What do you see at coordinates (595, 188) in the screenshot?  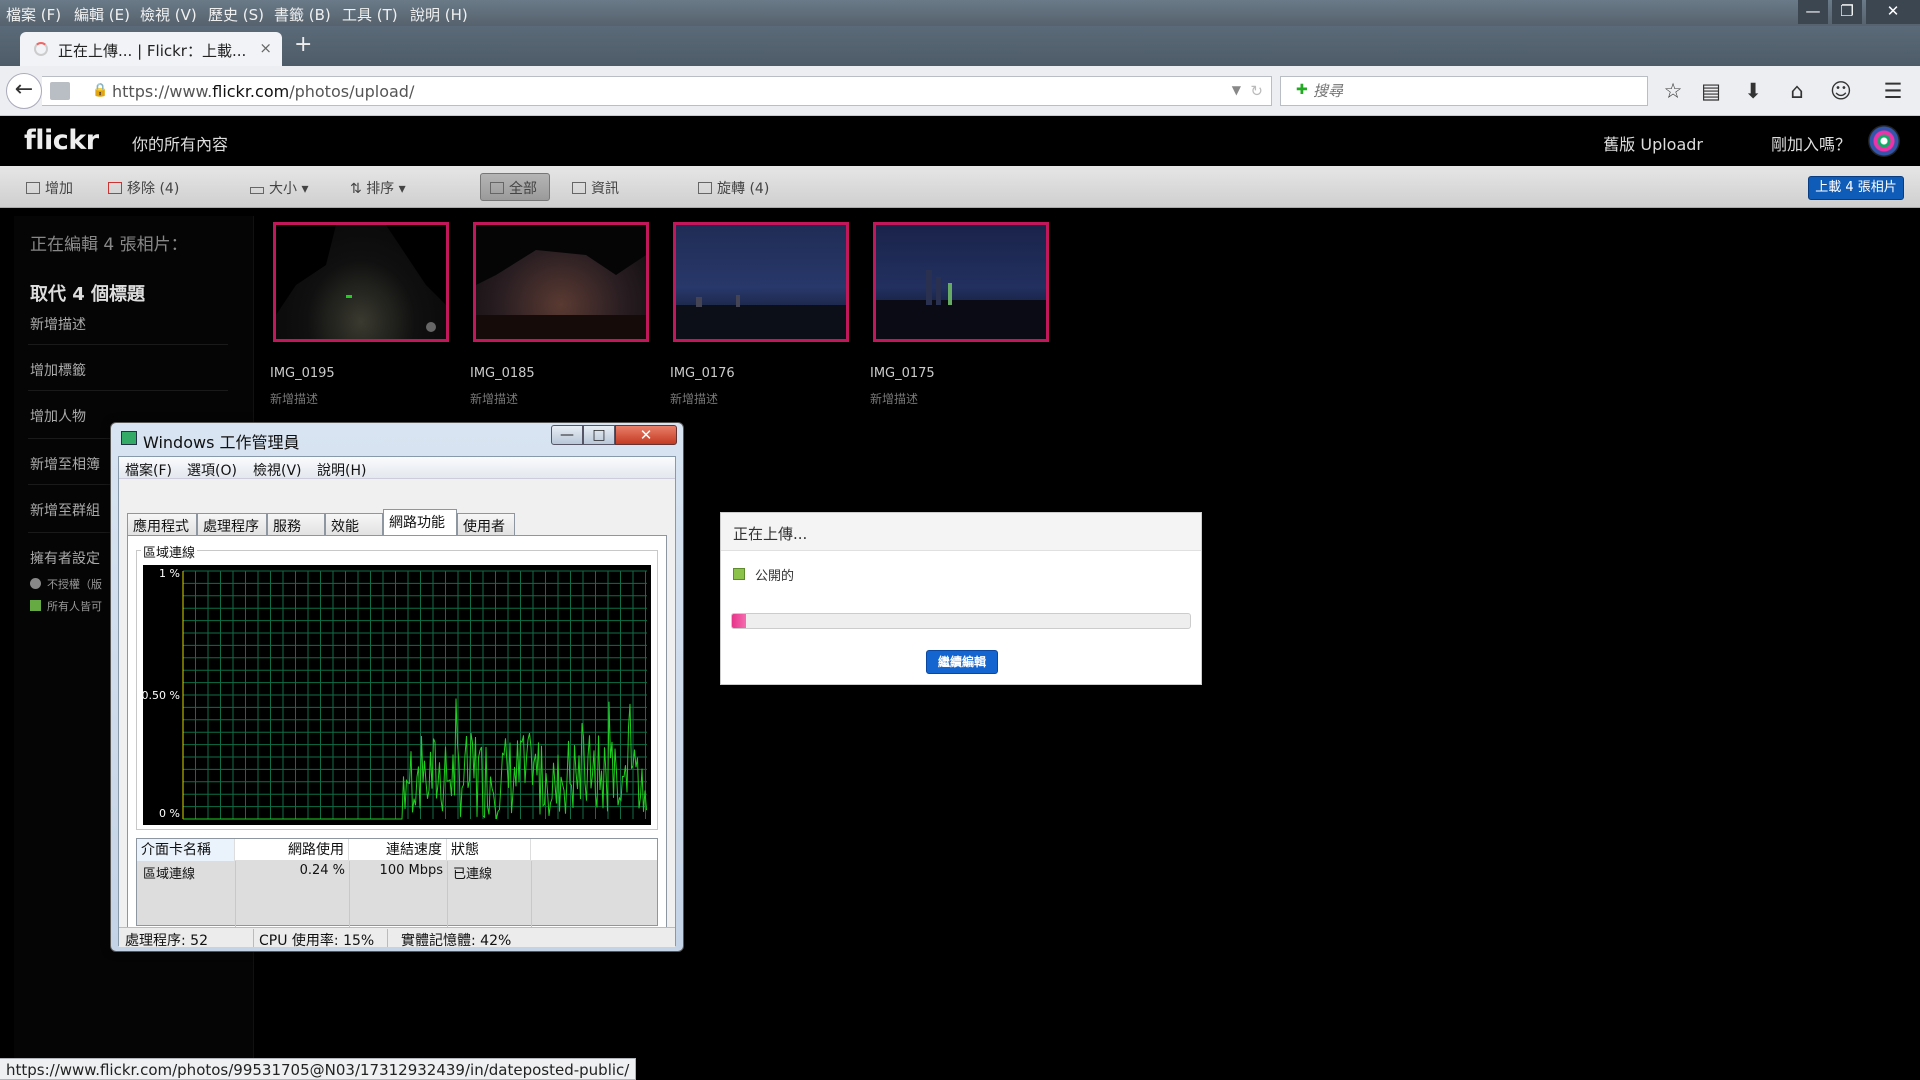 I see `info-button: 資訊` at bounding box center [595, 188].